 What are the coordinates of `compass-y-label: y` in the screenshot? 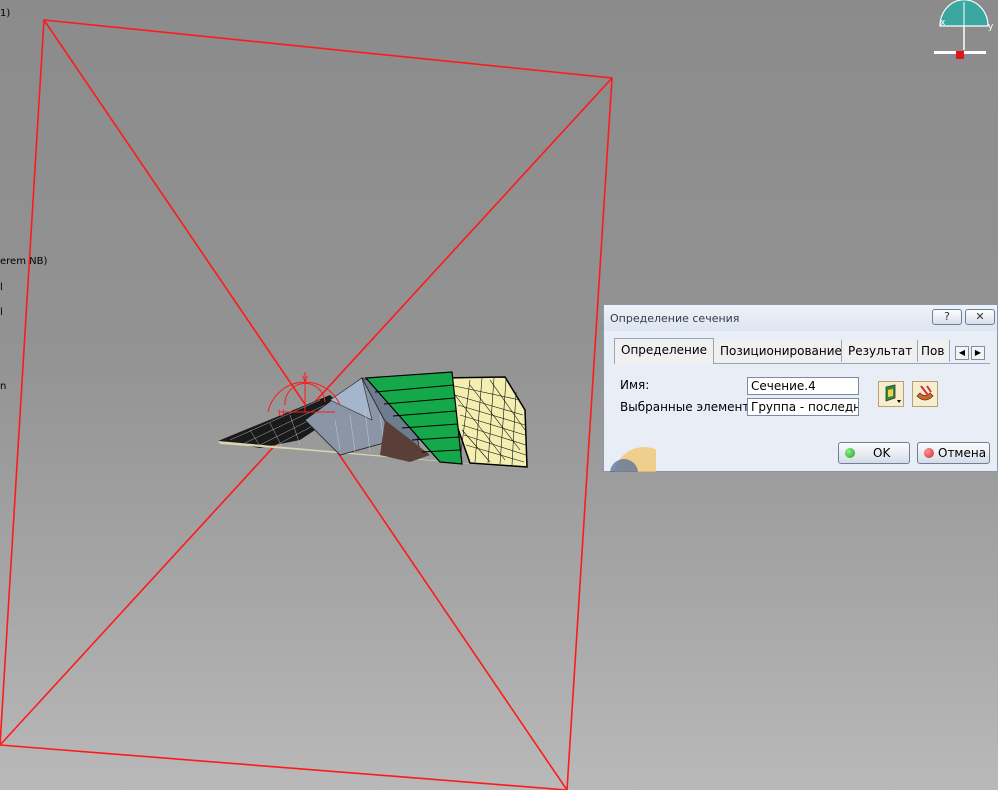 It's located at (991, 27).